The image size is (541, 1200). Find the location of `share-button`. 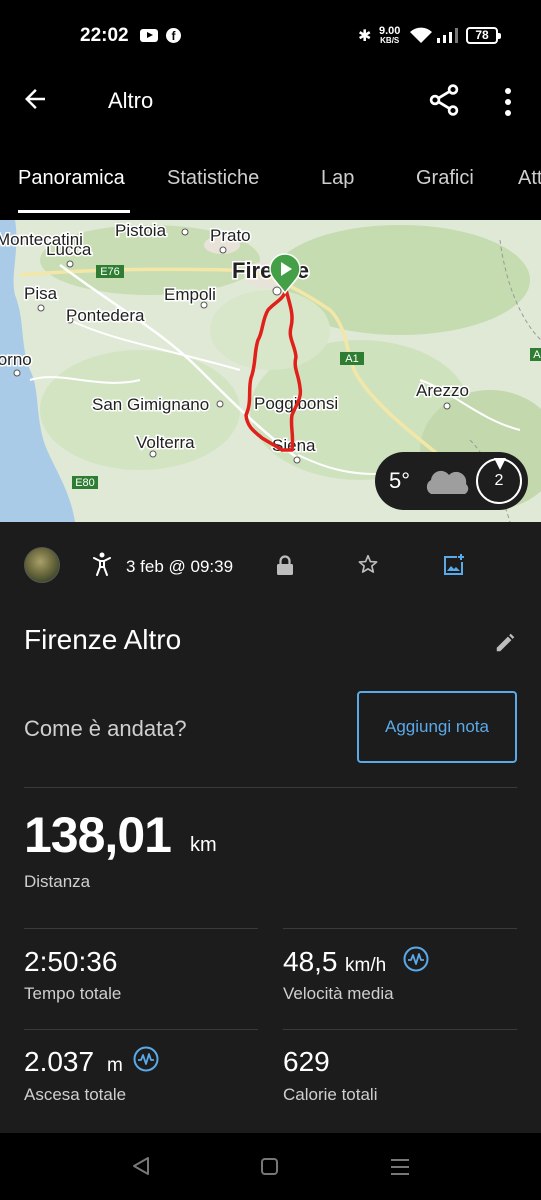

share-button is located at coordinates (446, 102).